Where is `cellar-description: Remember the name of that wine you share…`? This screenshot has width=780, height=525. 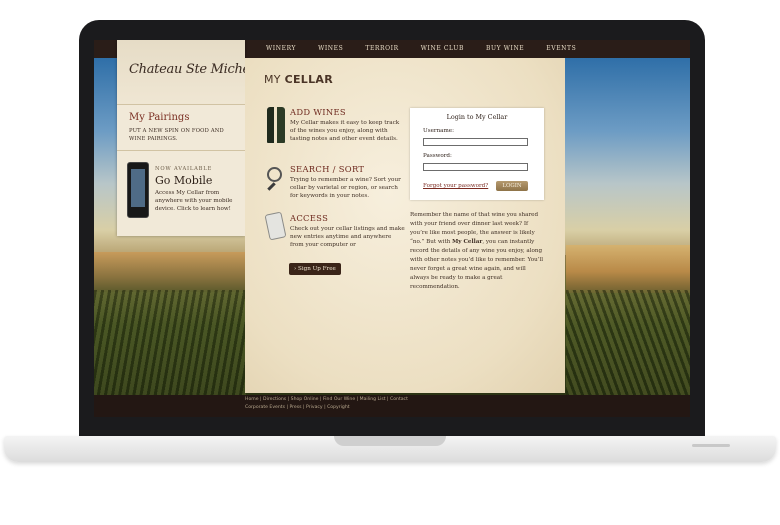 cellar-description: Remember the name of that wine you share… is located at coordinates (478, 251).